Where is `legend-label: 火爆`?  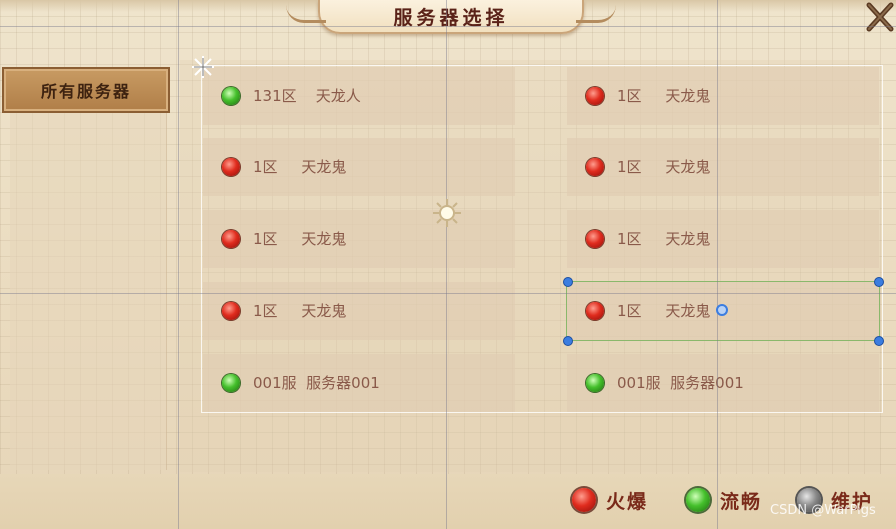 legend-label: 火爆 is located at coordinates (627, 501).